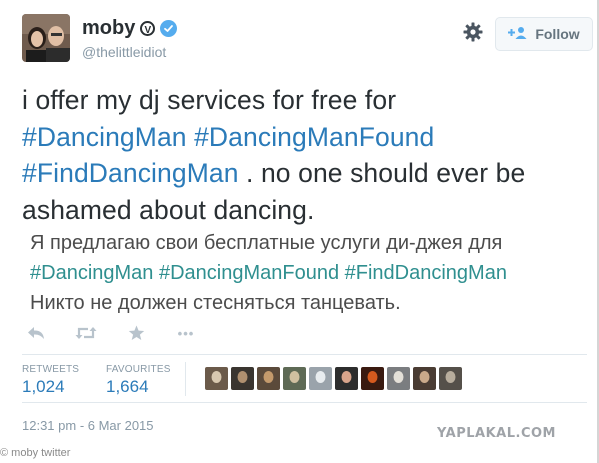 The image size is (599, 463). I want to click on display-name: moby, so click(108, 28).